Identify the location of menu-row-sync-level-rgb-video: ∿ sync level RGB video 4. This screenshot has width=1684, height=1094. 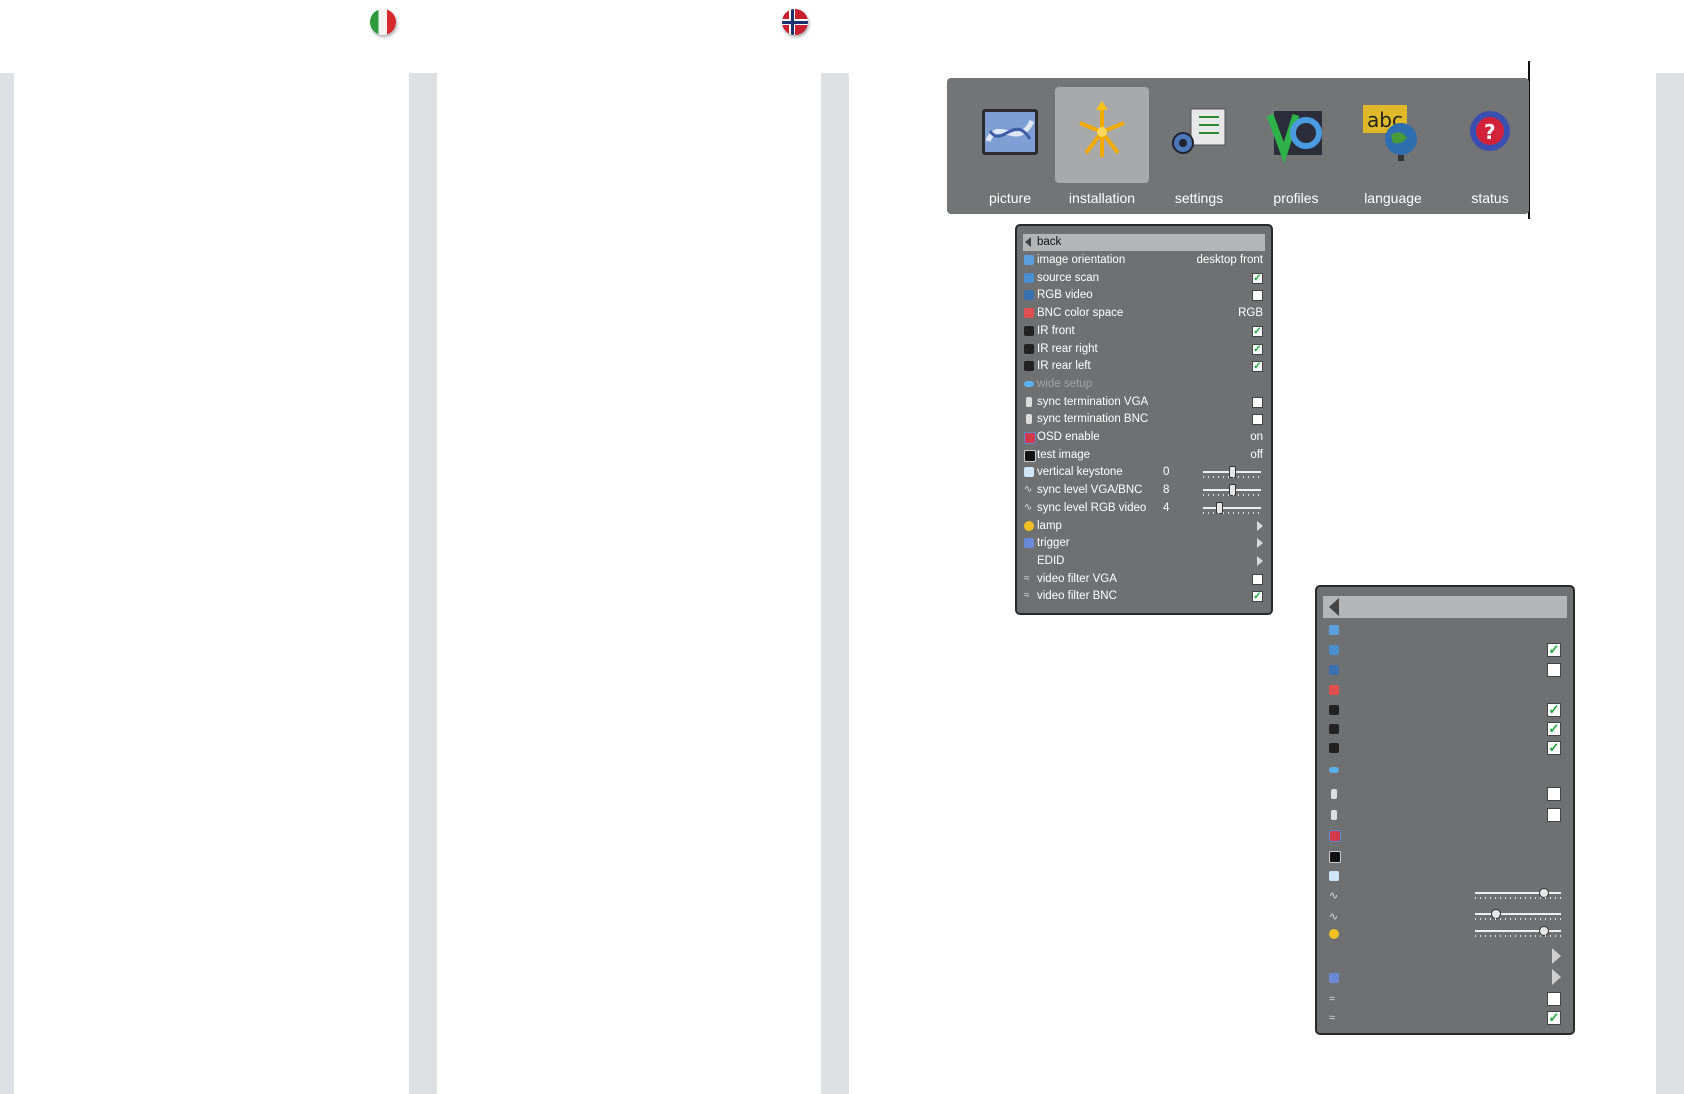
(1144, 508).